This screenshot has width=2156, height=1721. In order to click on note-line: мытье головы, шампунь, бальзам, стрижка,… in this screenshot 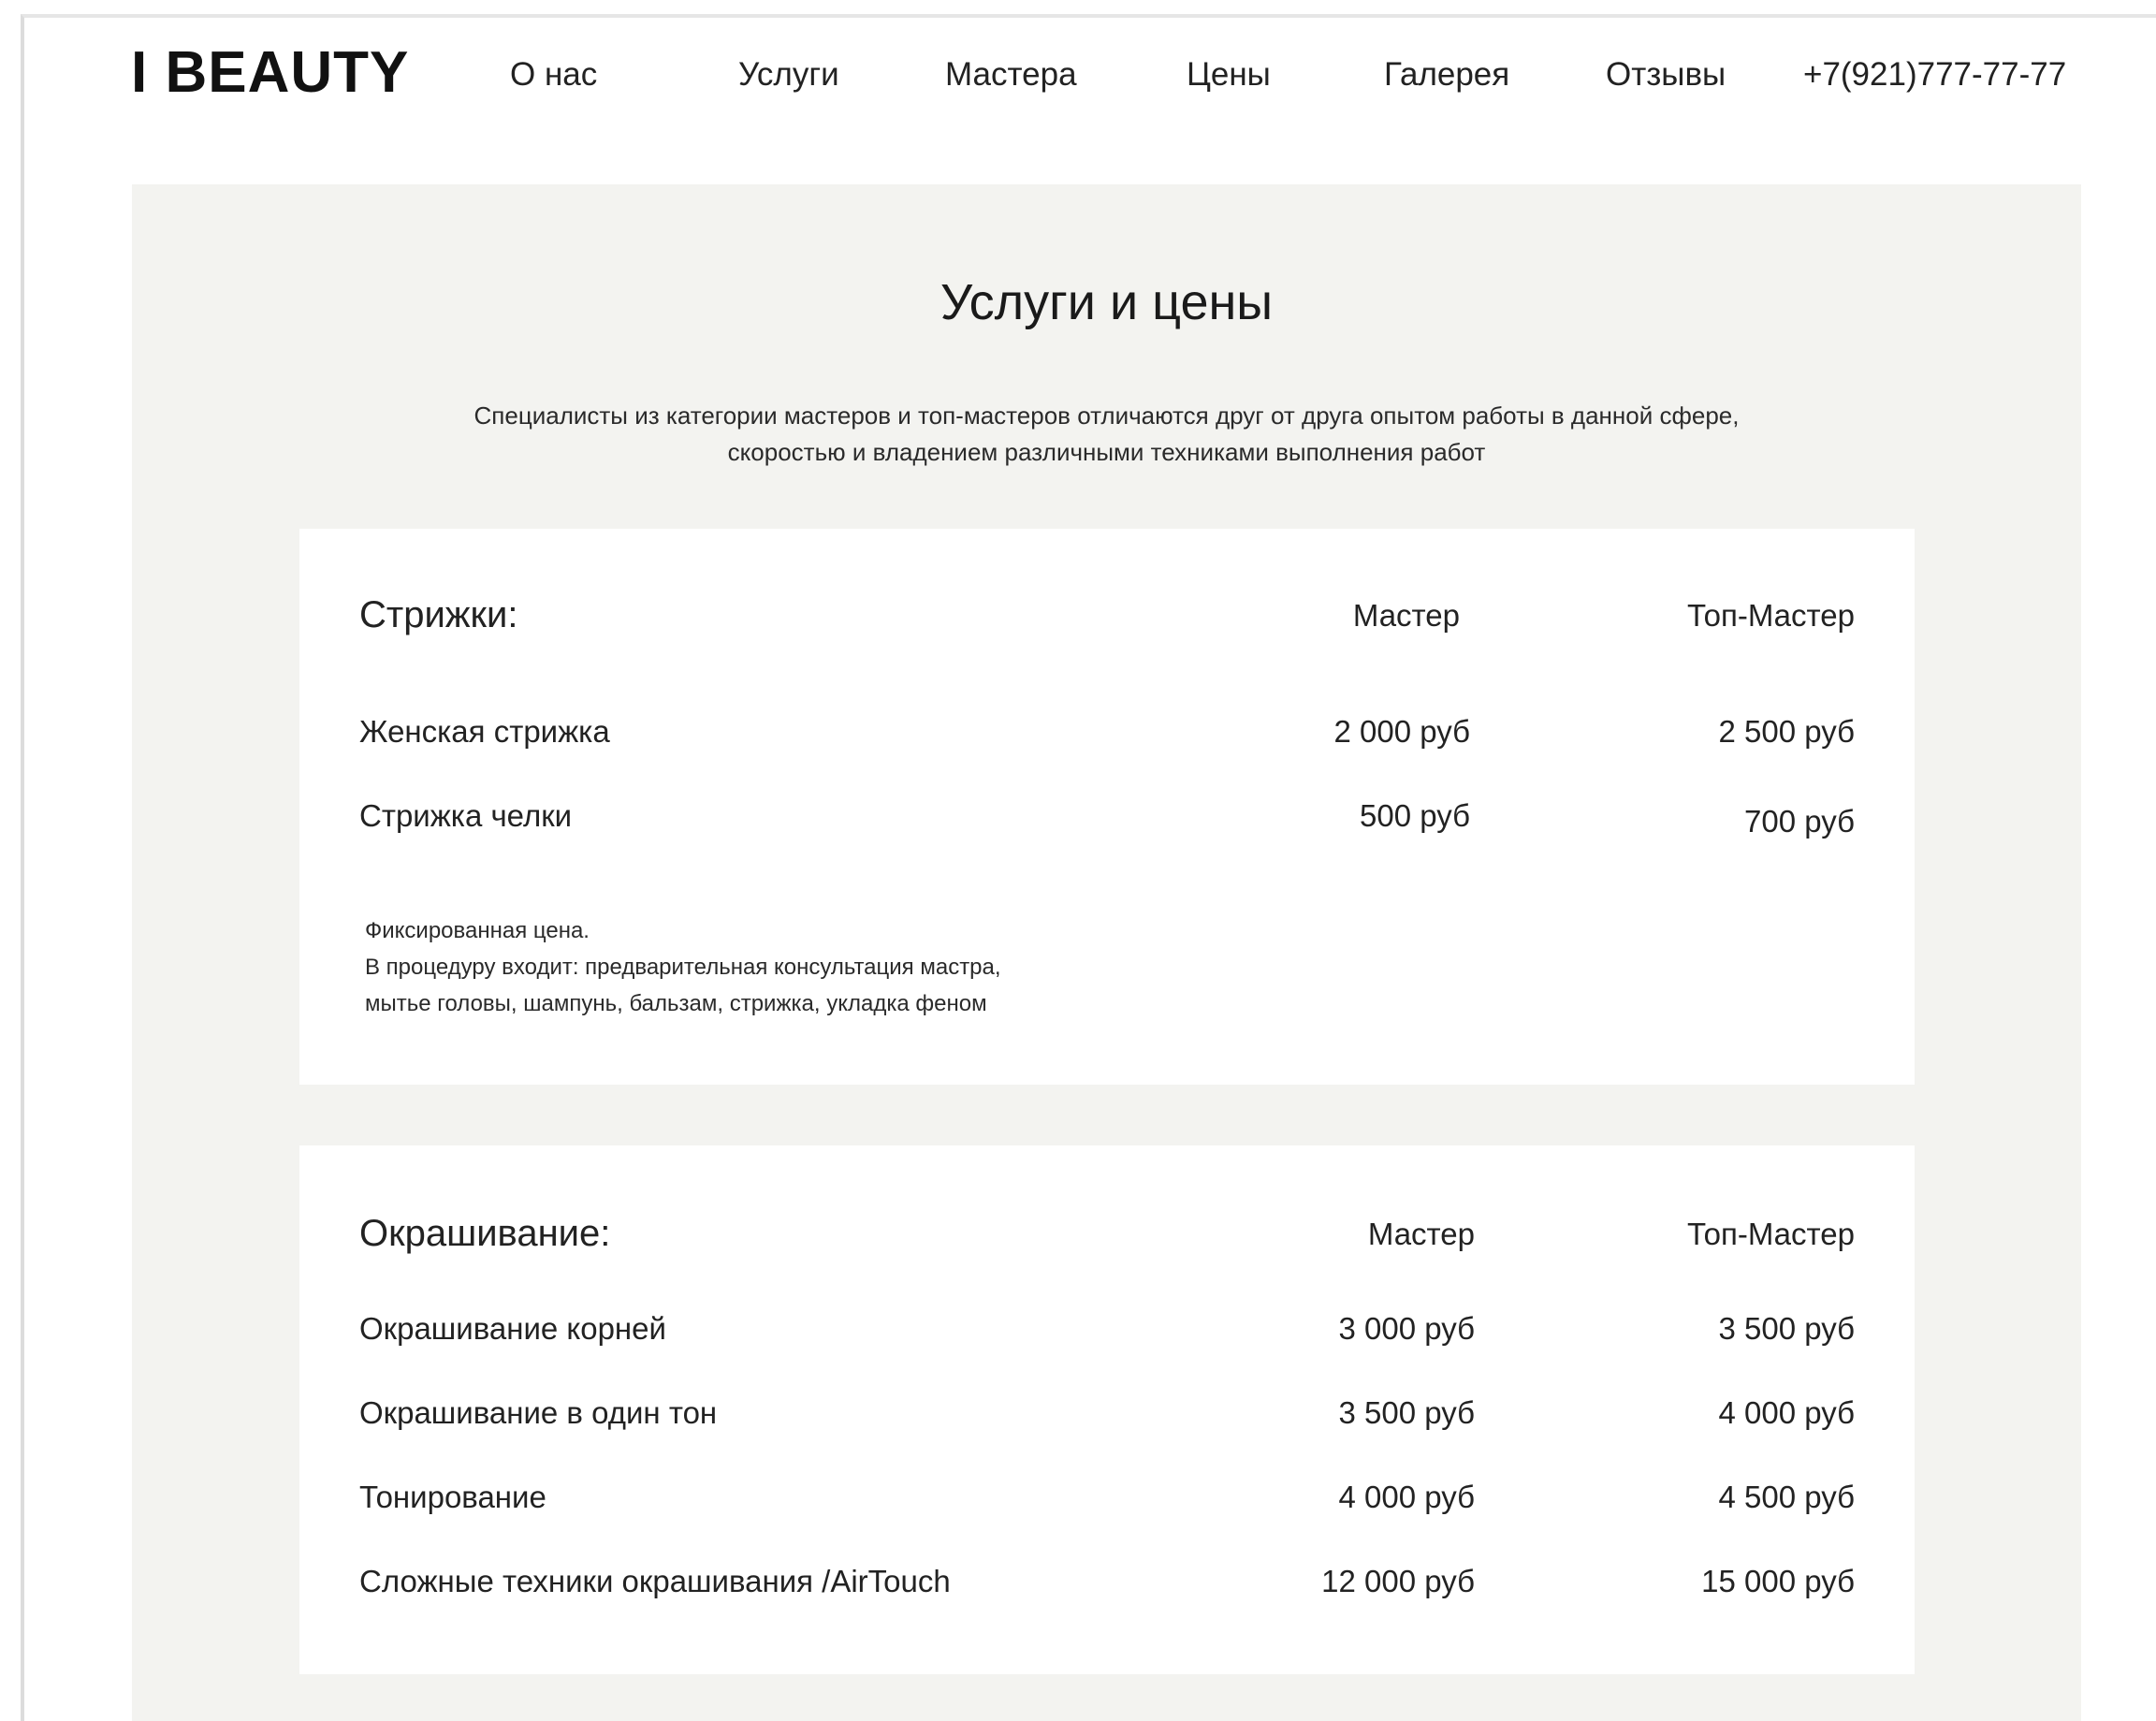, I will do `click(676, 1003)`.